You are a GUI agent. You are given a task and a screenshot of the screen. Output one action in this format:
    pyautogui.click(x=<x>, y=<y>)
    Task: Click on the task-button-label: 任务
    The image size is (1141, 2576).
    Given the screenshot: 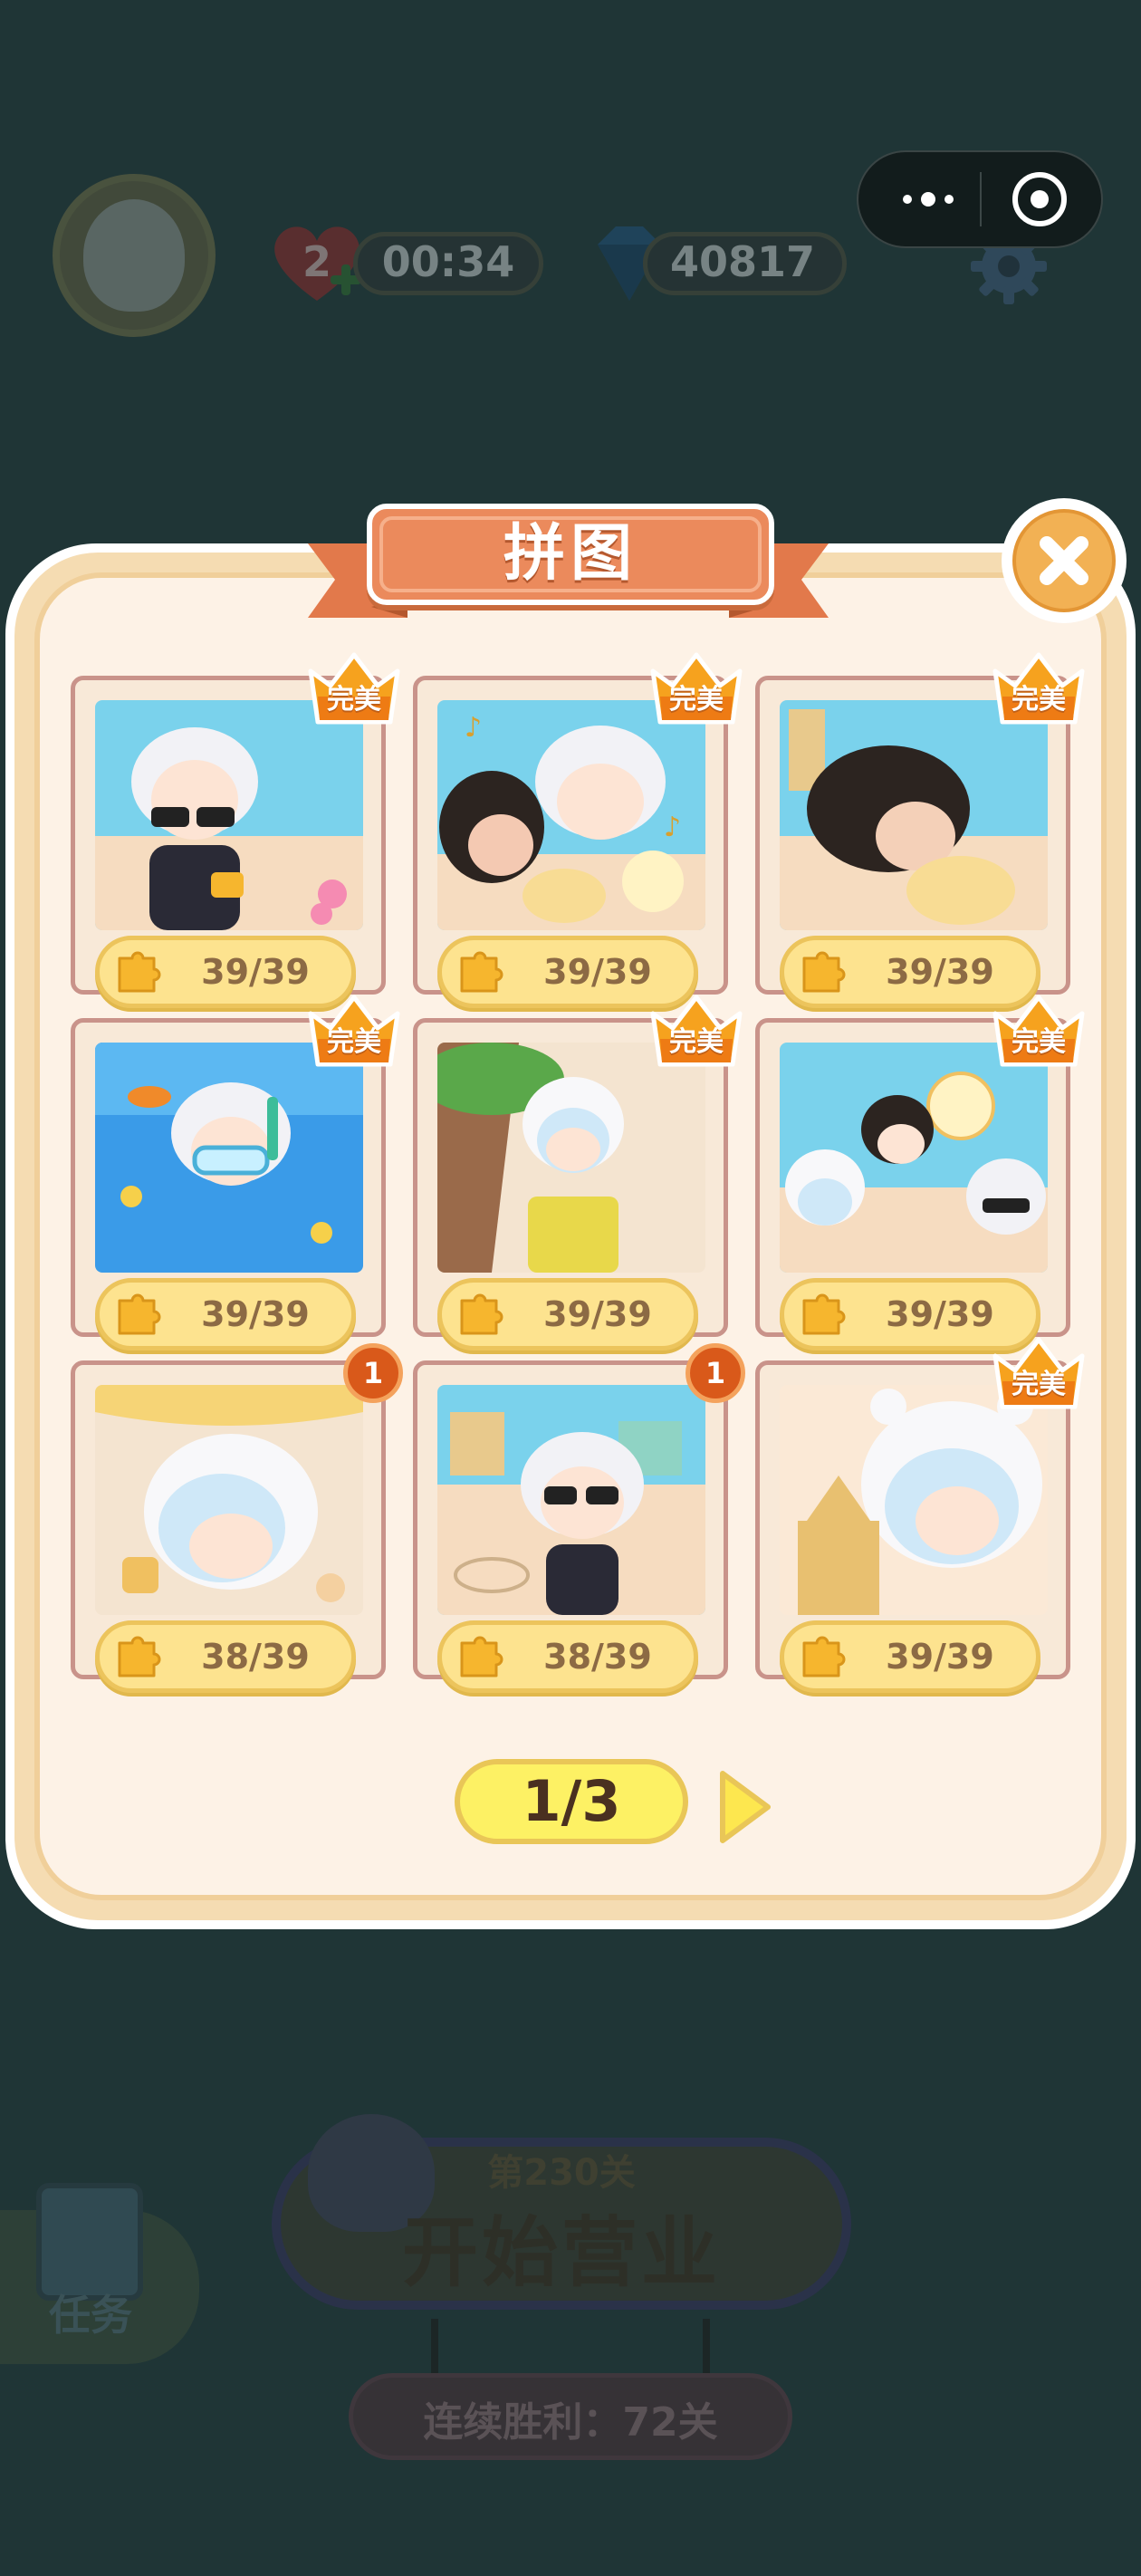 What is the action you would take?
    pyautogui.click(x=90, y=2312)
    